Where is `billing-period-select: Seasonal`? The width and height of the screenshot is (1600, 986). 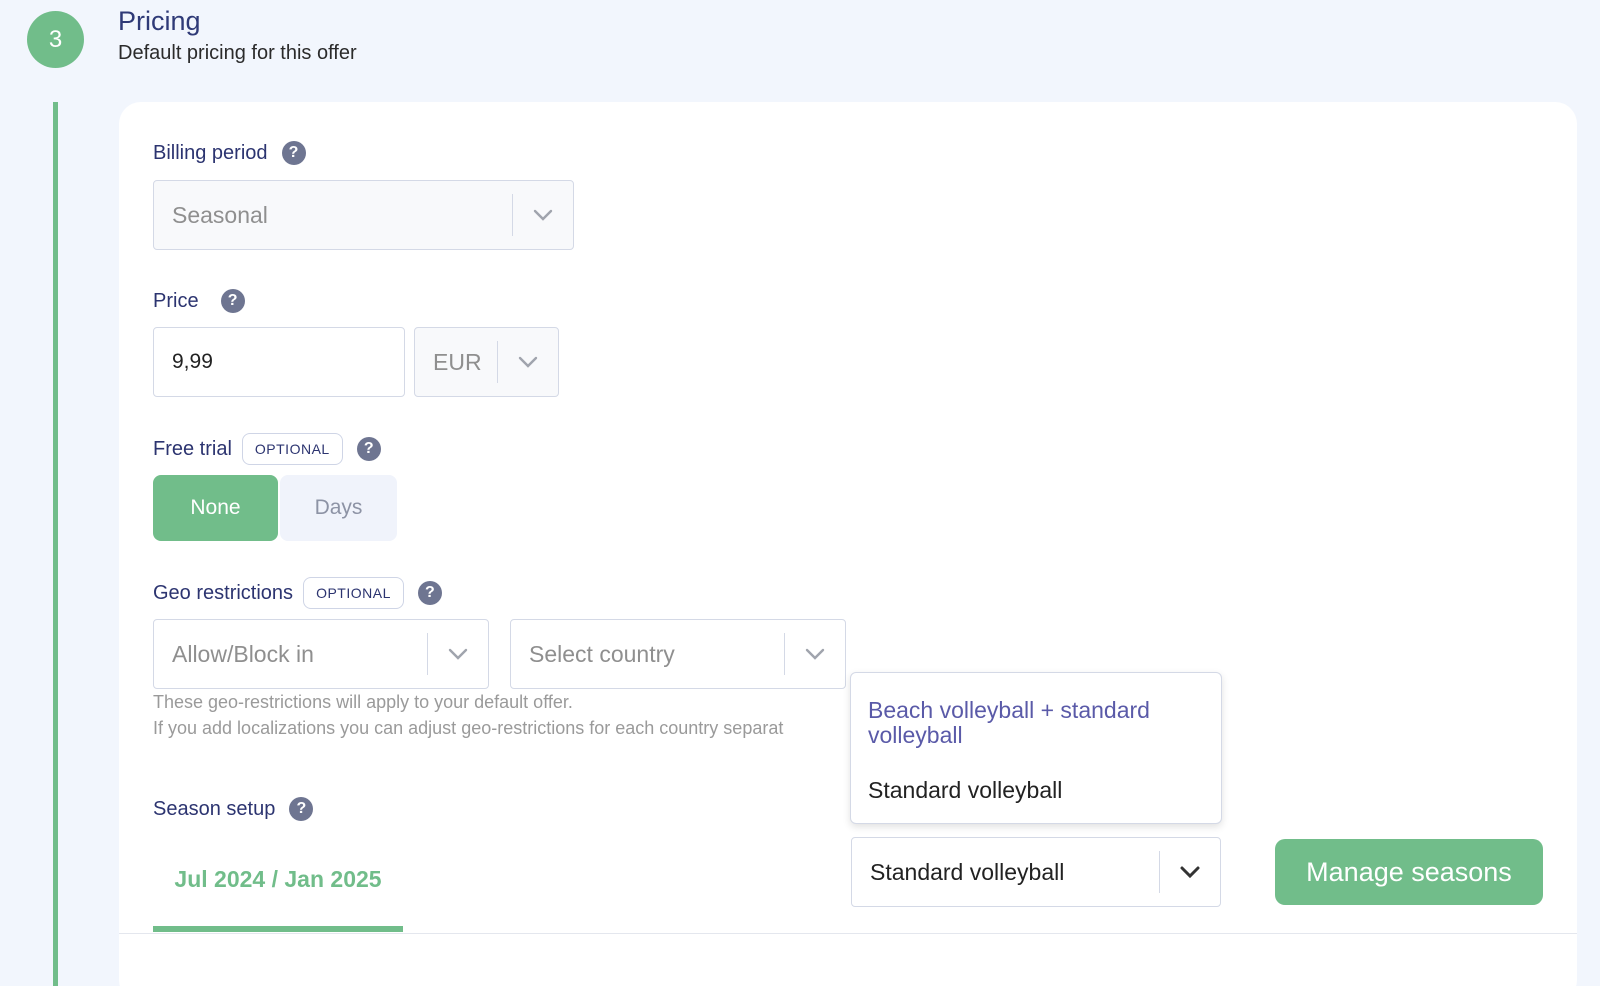
billing-period-select: Seasonal is located at coordinates (363, 215).